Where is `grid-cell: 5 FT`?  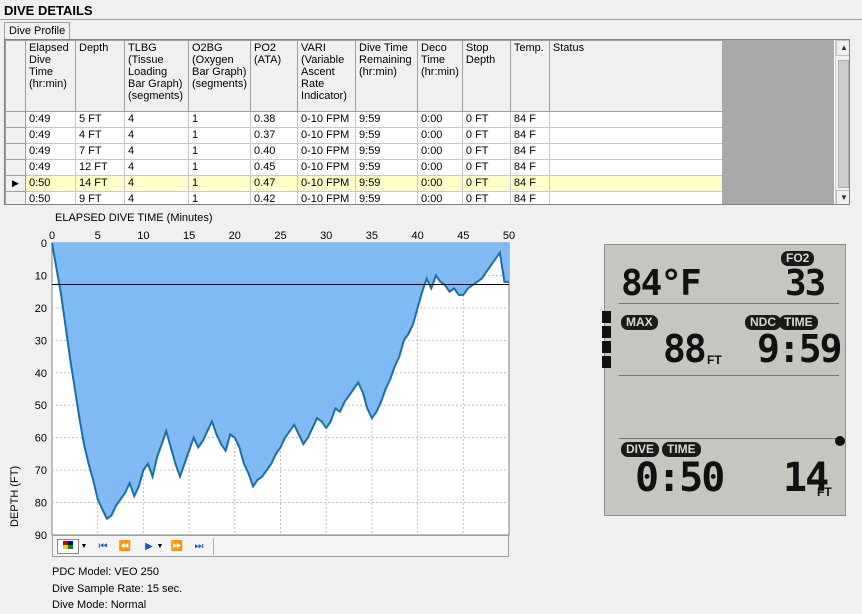
grid-cell: 5 FT is located at coordinates (100, 119).